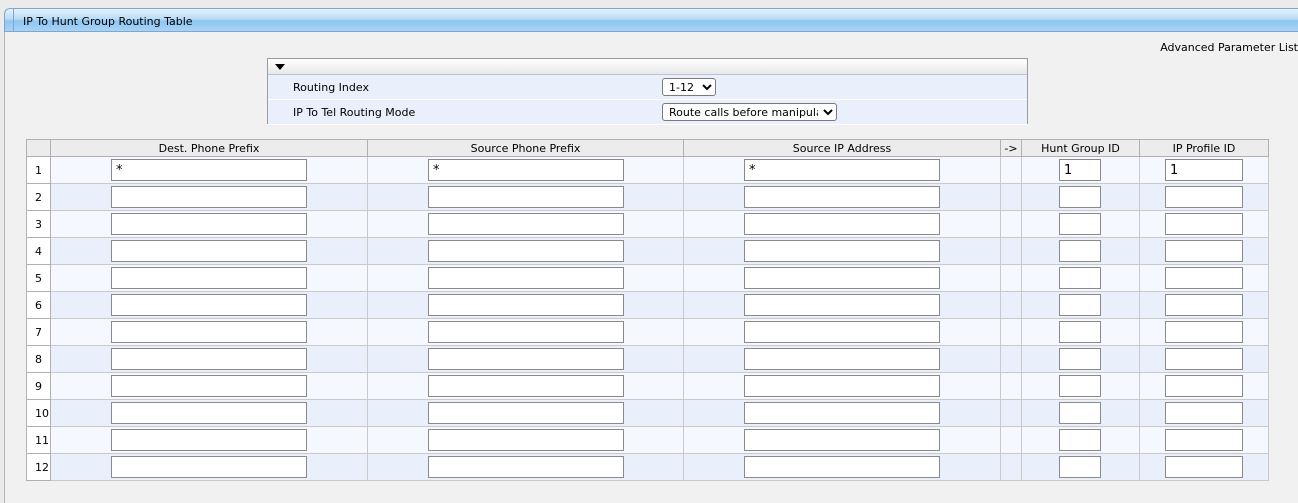 Image resolution: width=1298 pixels, height=503 pixels. What do you see at coordinates (689, 87) in the screenshot?
I see `routing-index-select: 1-12` at bounding box center [689, 87].